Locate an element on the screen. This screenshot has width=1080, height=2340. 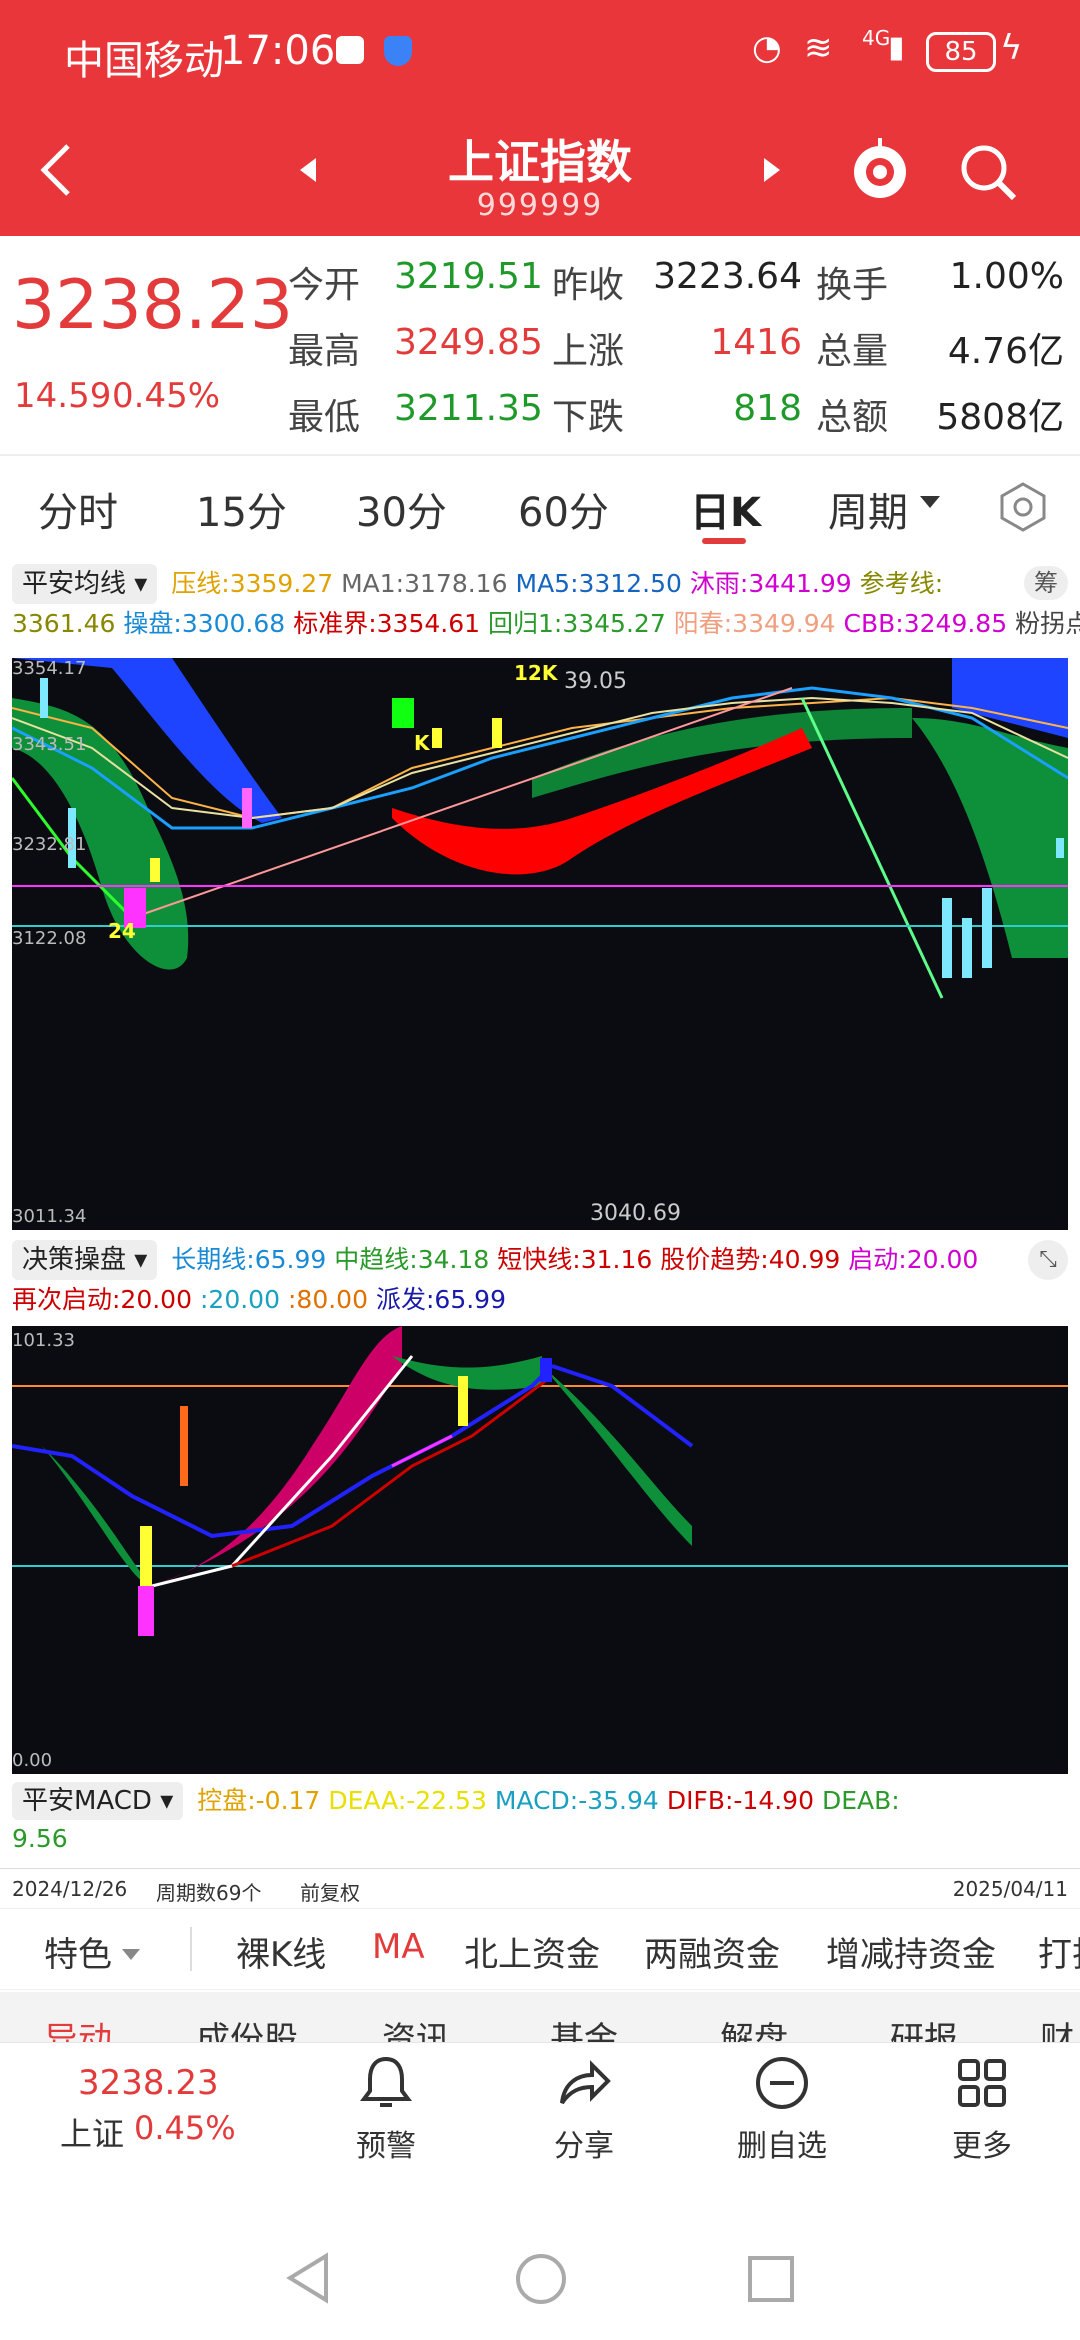
tab-period: 周期 is located at coordinates (868, 509).